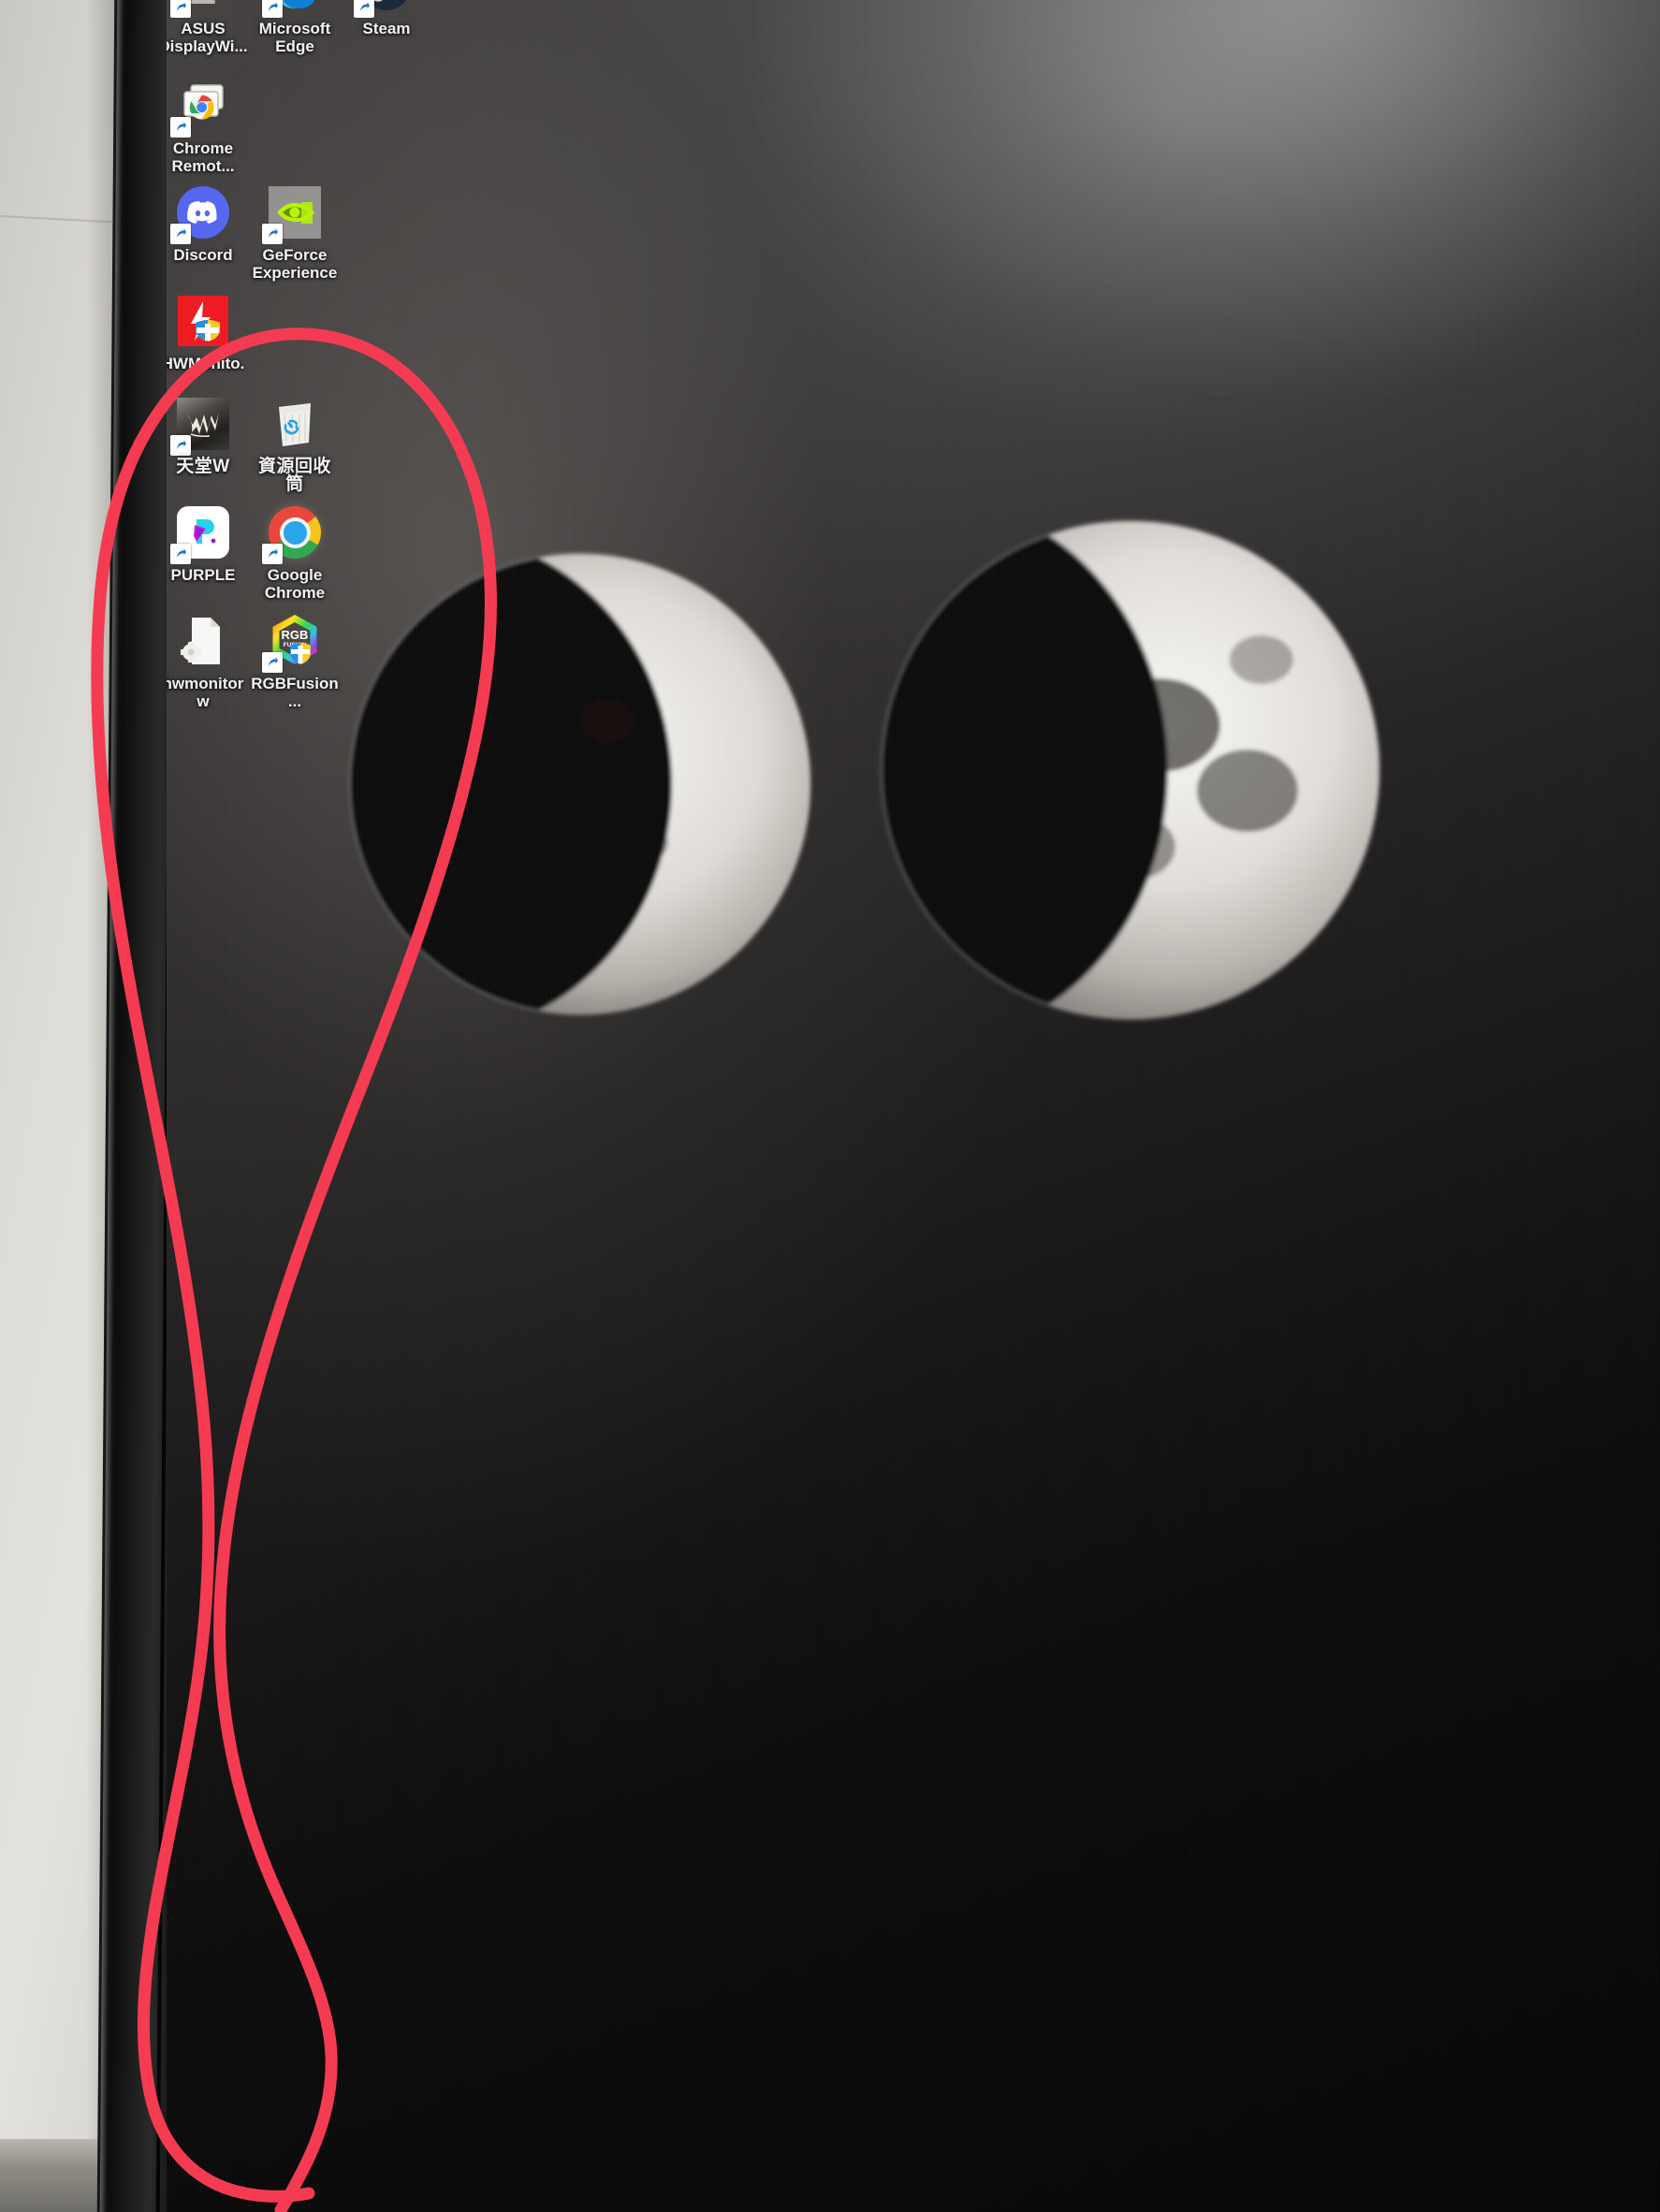  Describe the element at coordinates (201, 425) in the screenshot. I see `lineage-w-icon` at that location.